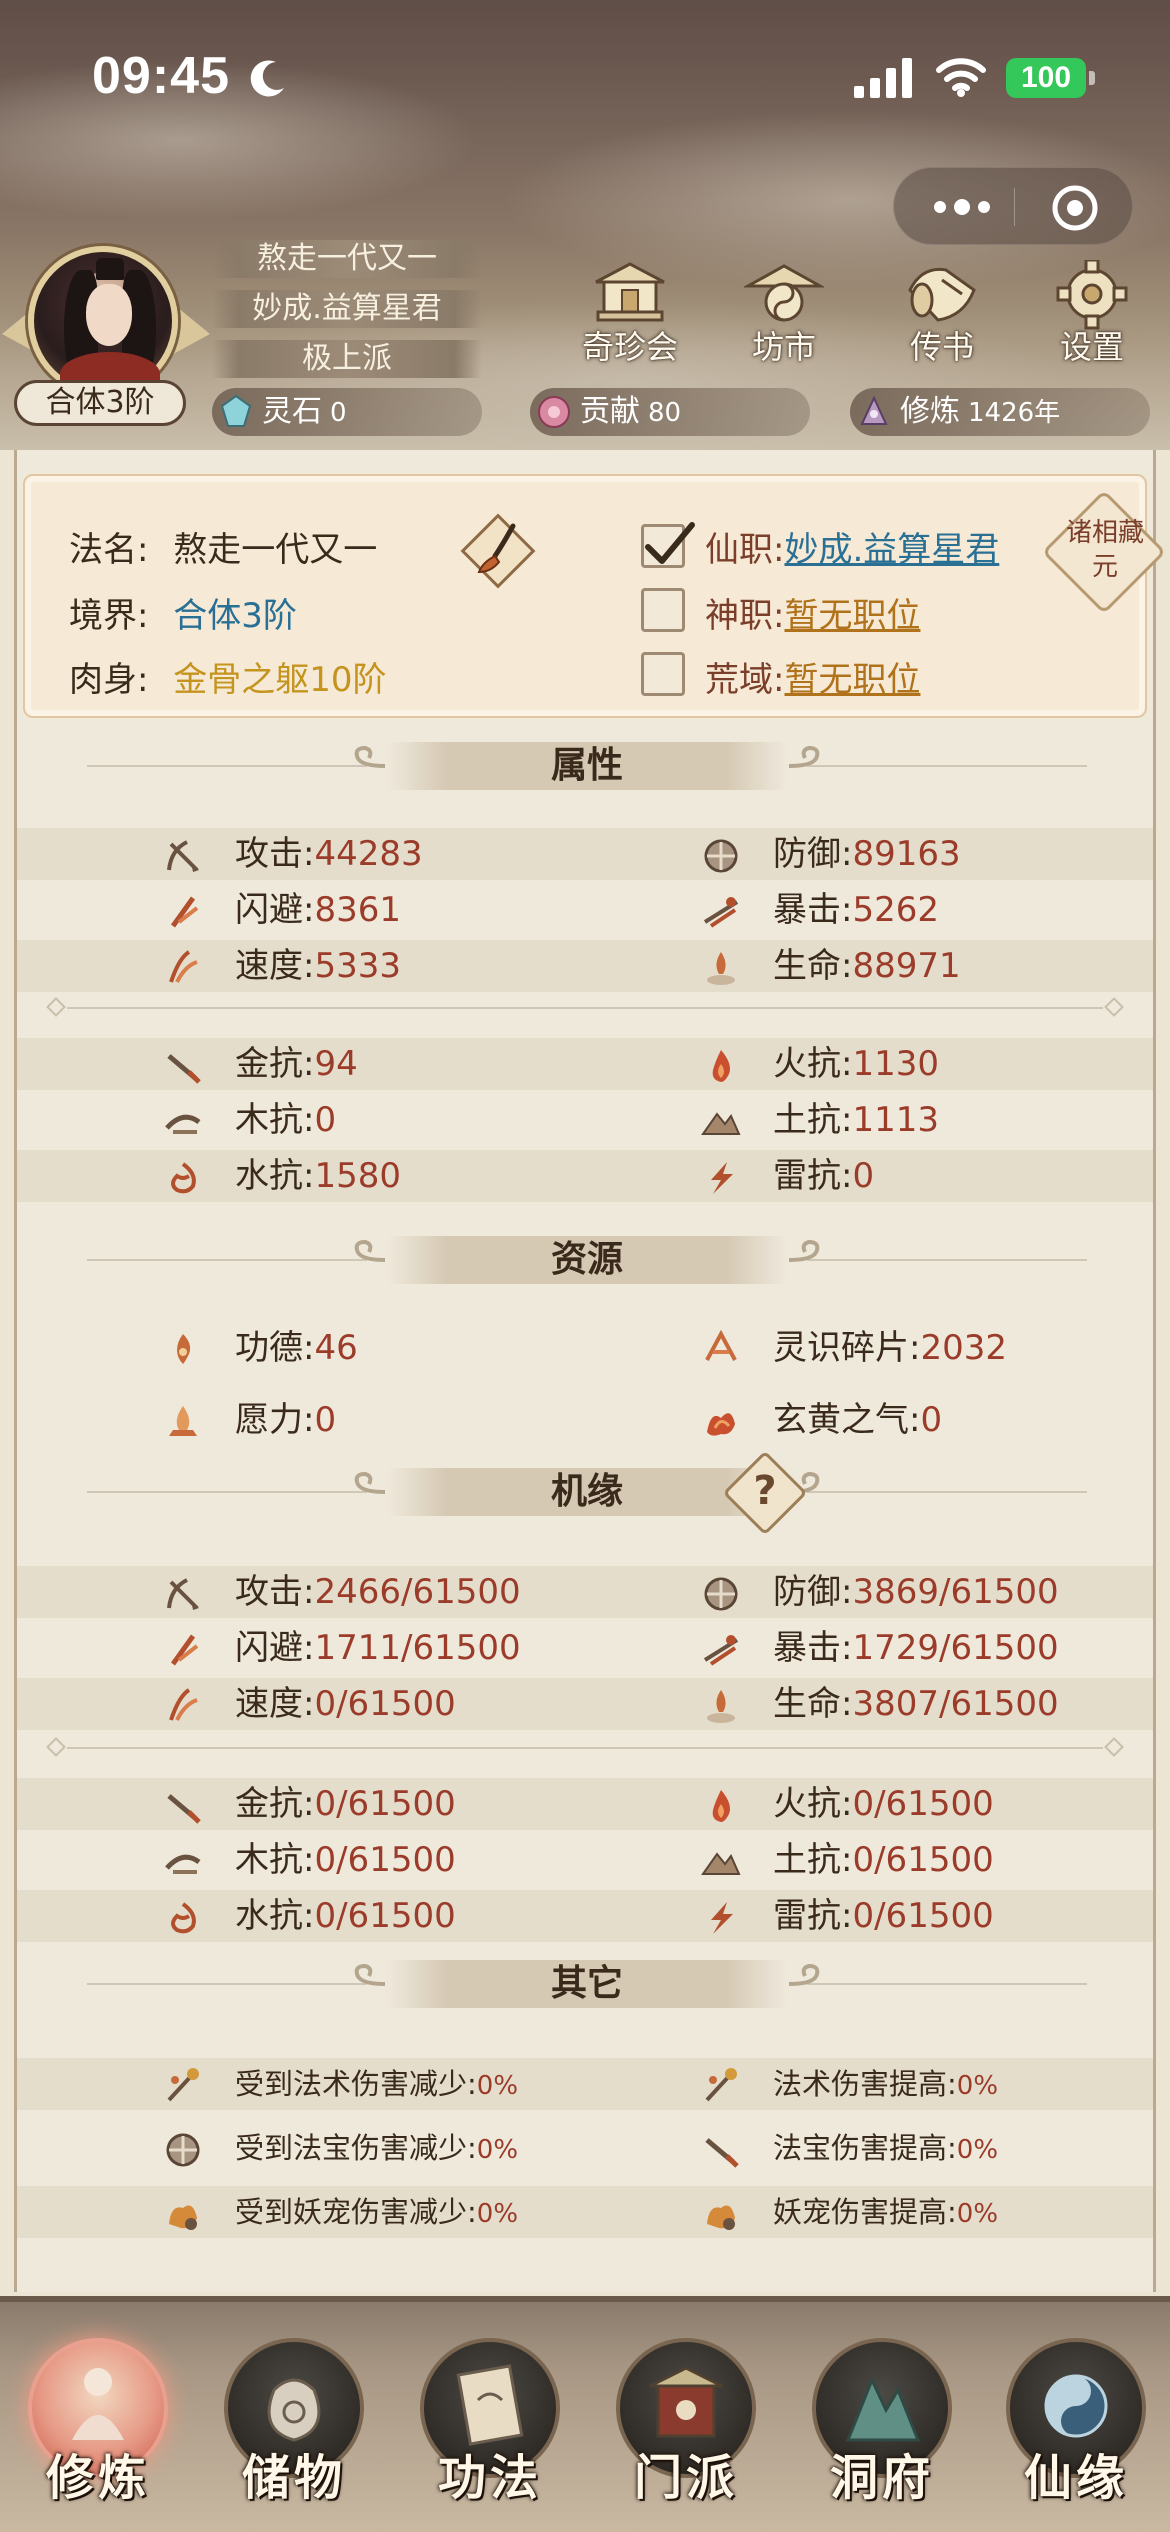 The image size is (1170, 2532). I want to click on section-header-opportunity: 机缘, so click(587, 1492).